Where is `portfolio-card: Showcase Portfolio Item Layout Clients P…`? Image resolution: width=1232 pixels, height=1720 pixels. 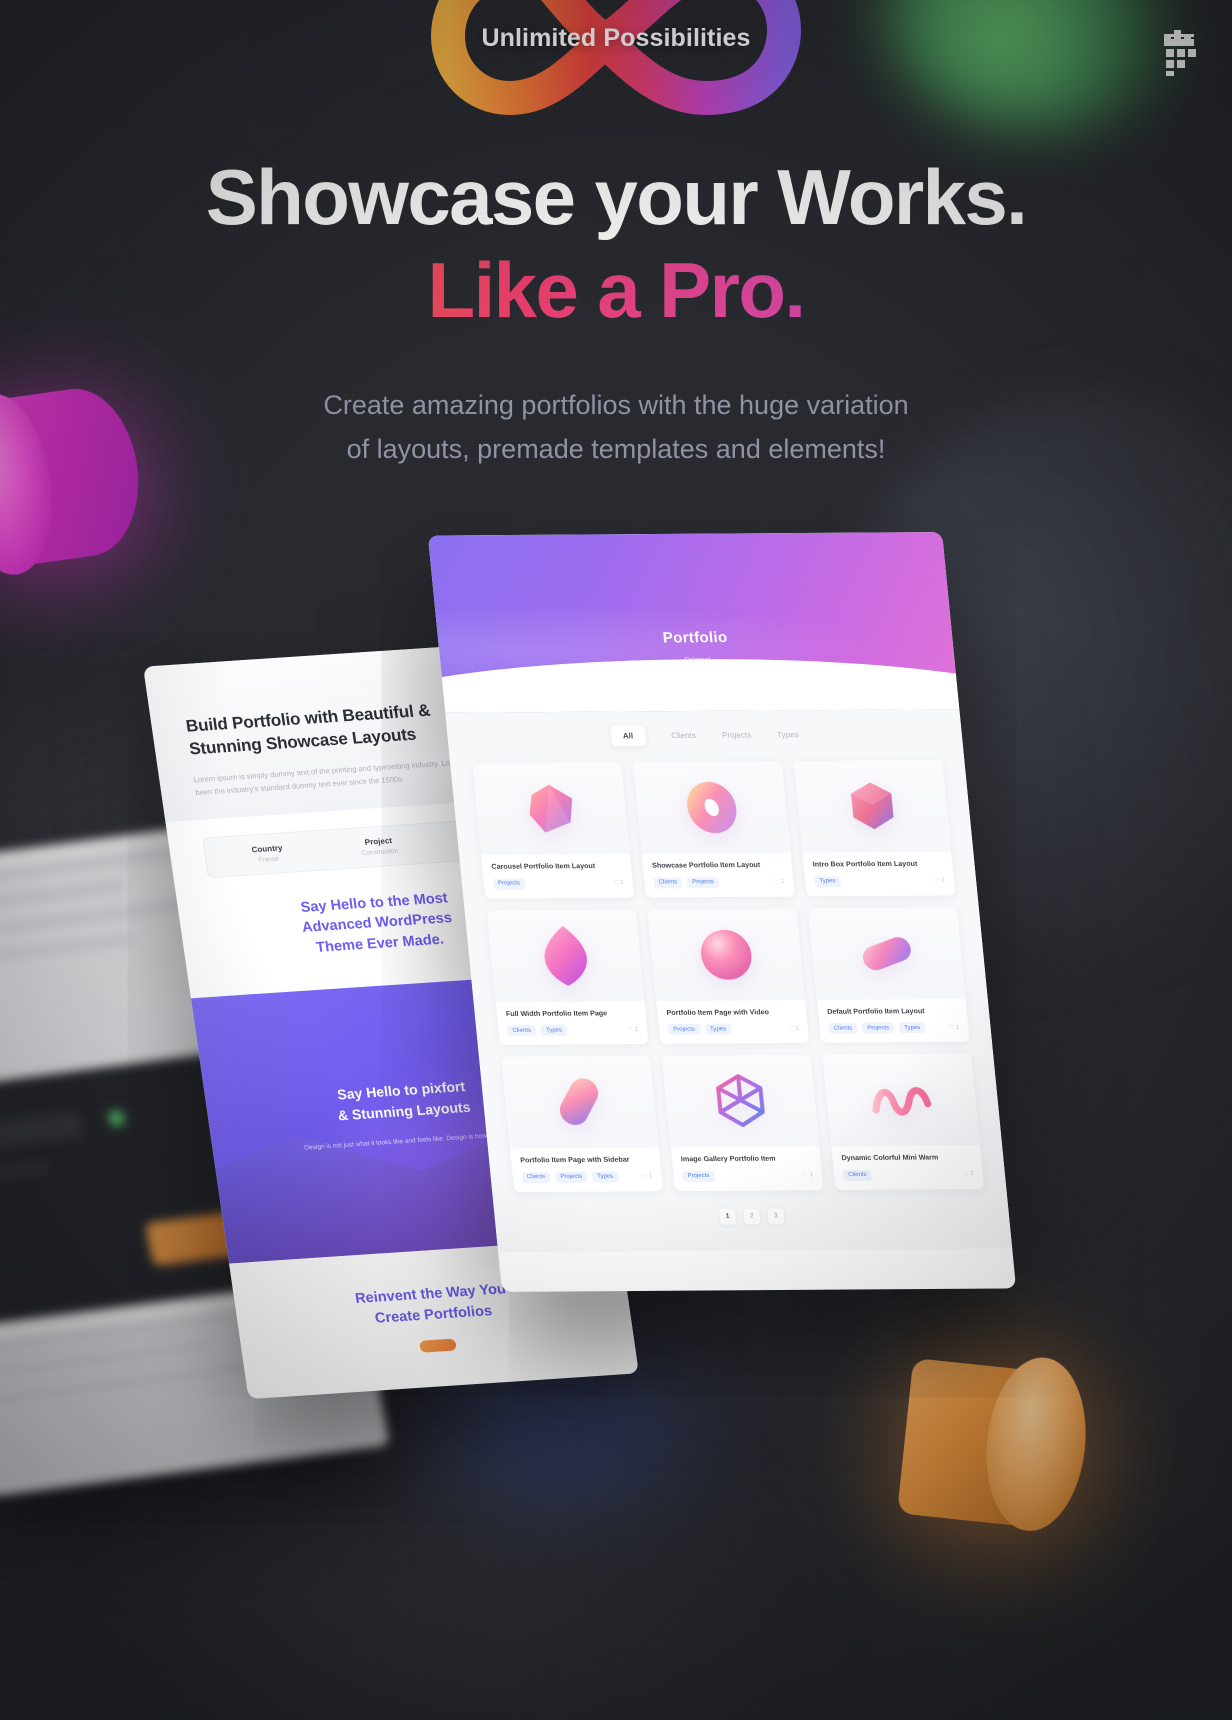 portfolio-card: Showcase Portfolio Item Layout Clients P… is located at coordinates (713, 829).